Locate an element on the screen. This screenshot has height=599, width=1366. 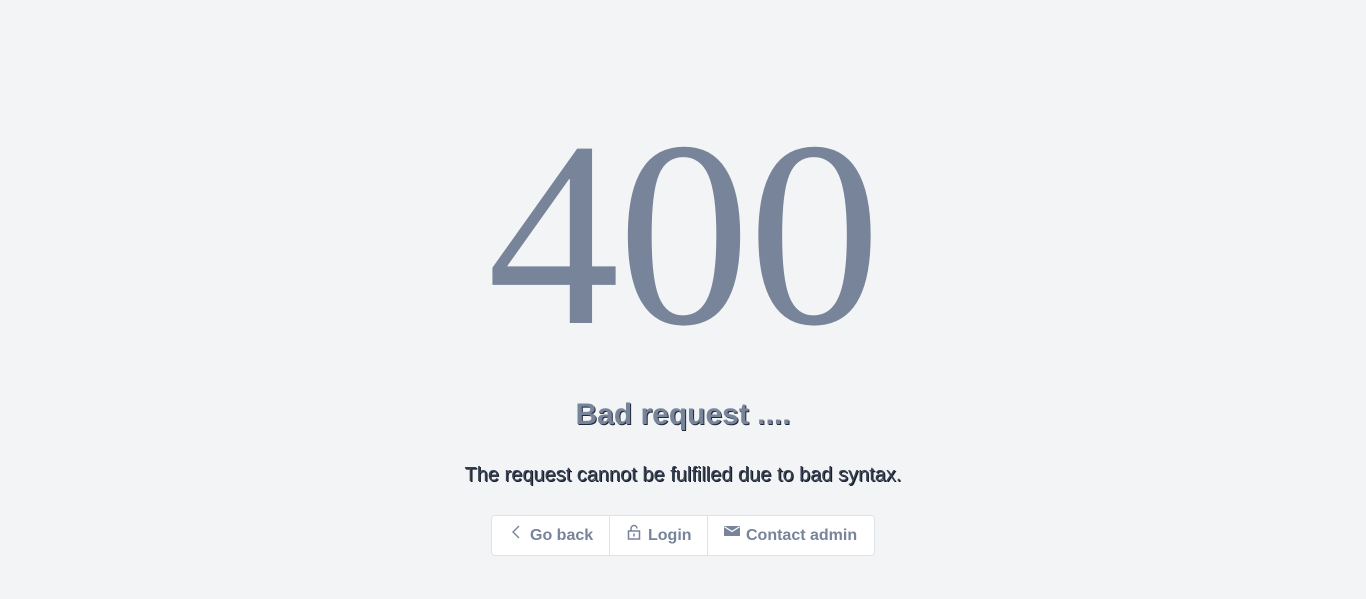
go-back-label: Go back is located at coordinates (562, 535).